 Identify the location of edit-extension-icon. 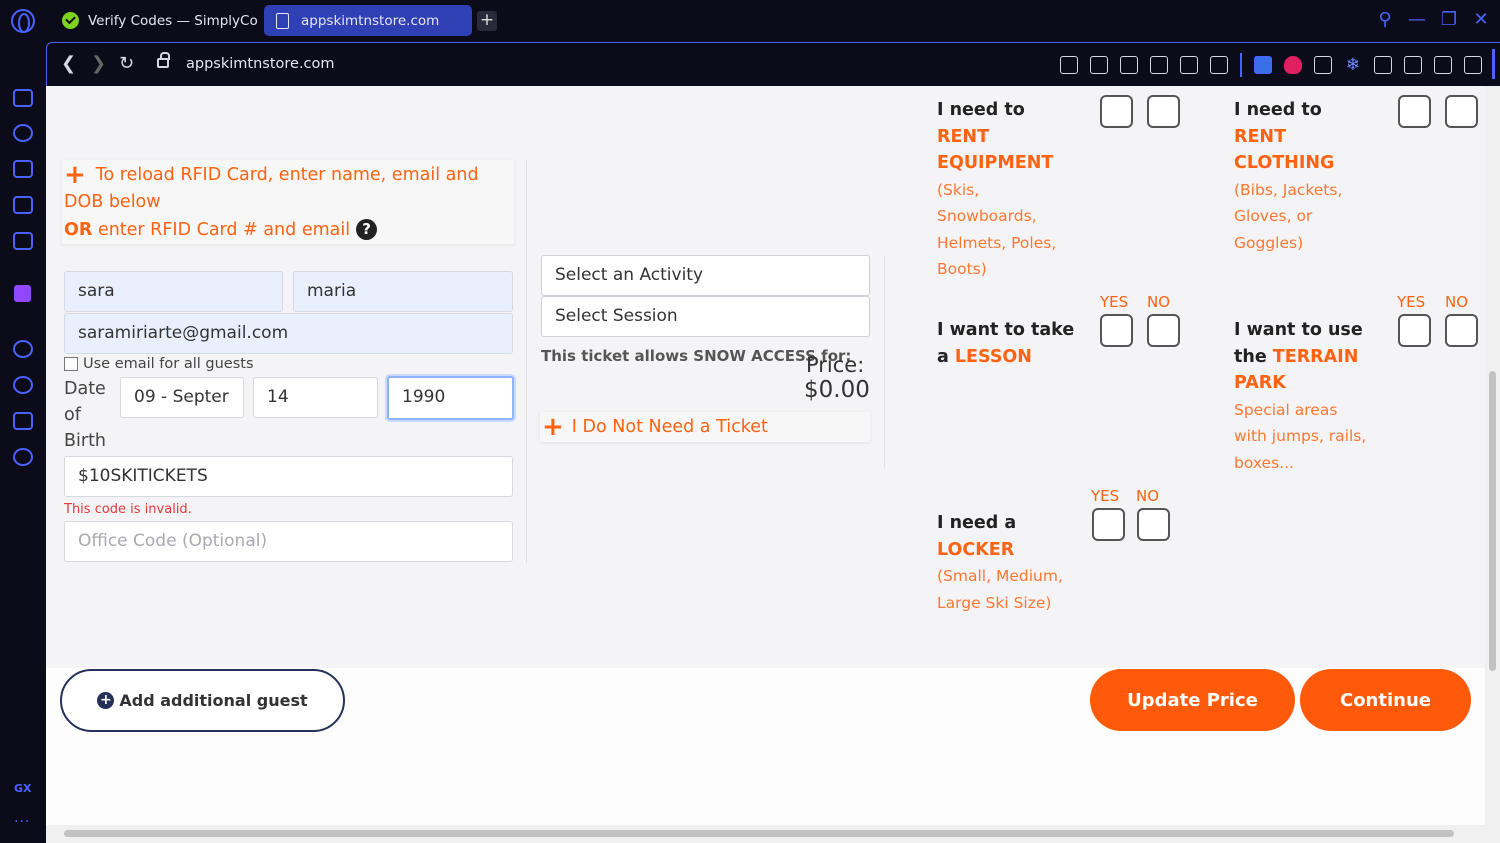
(1323, 65).